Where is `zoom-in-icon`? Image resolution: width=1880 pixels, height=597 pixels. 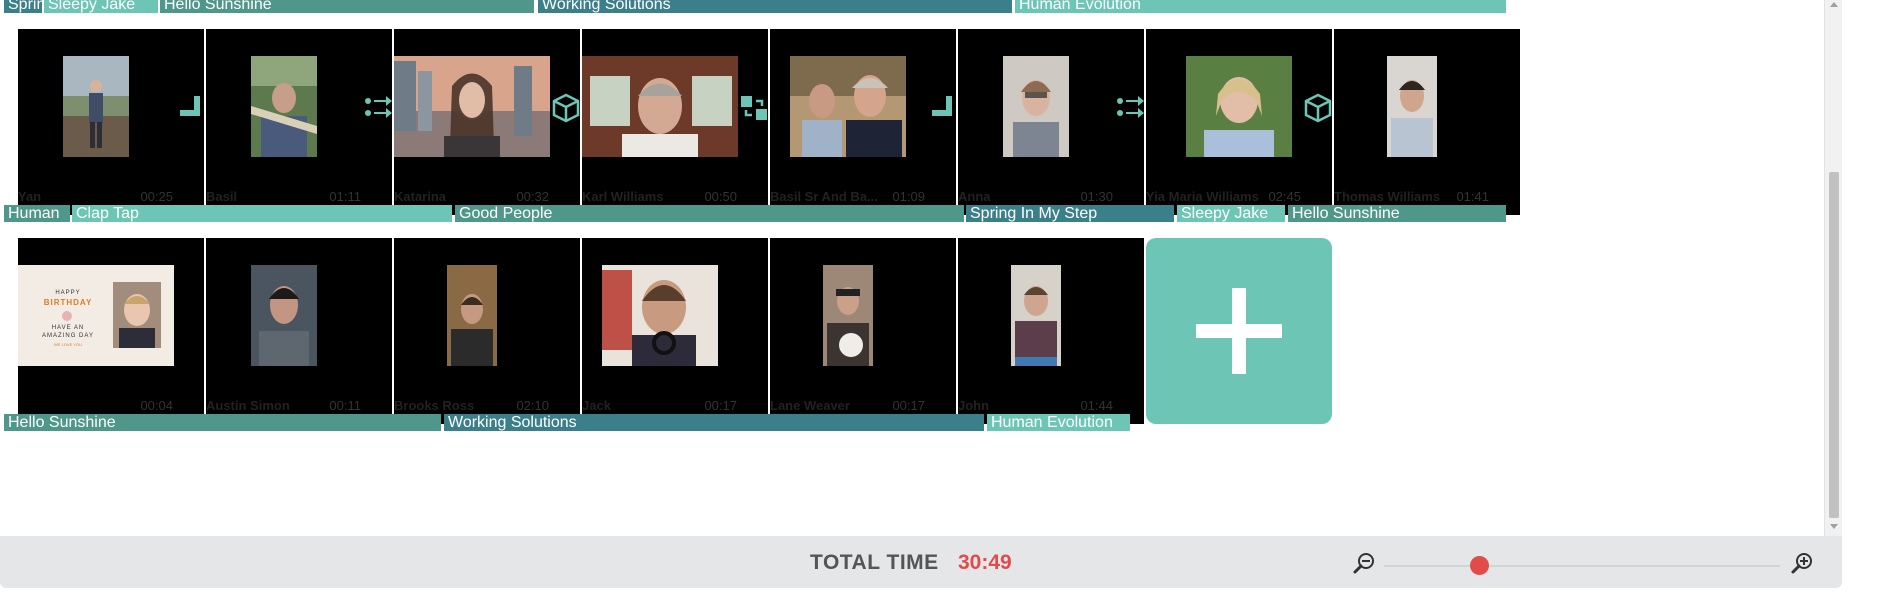 zoom-in-icon is located at coordinates (1802, 563).